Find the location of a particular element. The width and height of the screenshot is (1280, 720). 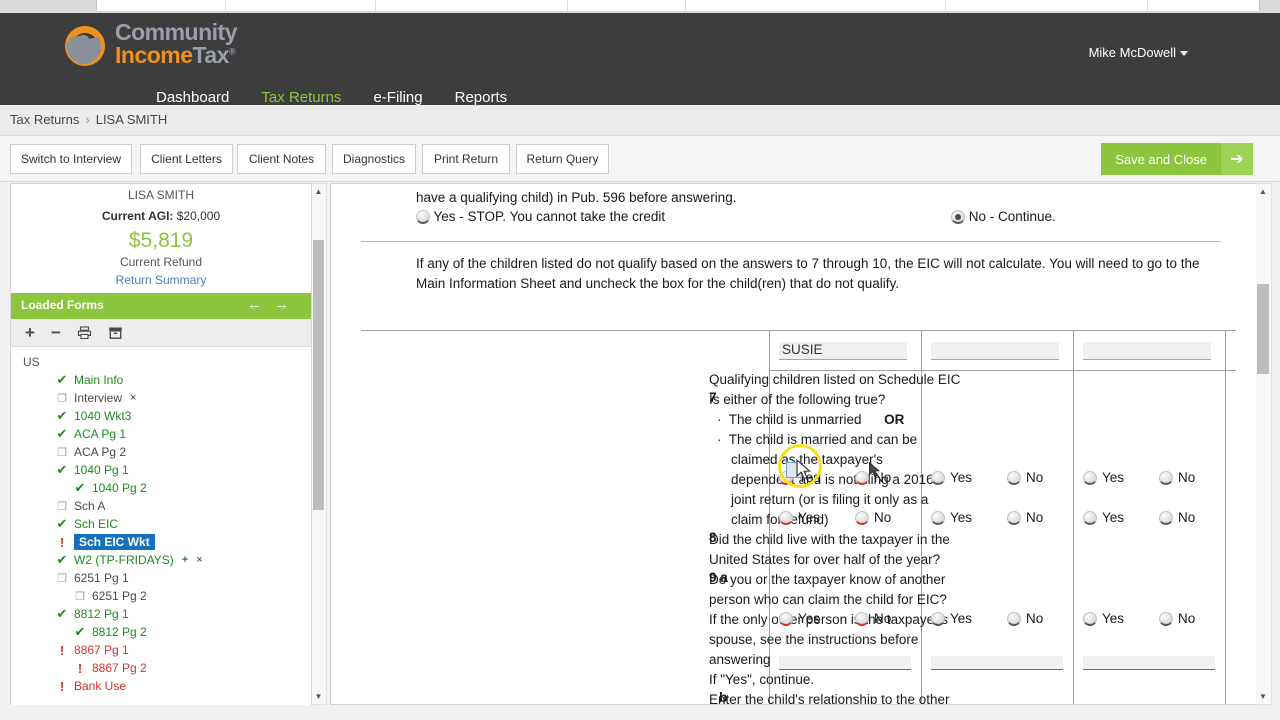

breadcrumb-tax-returns: Tax Returns is located at coordinates (44, 119).